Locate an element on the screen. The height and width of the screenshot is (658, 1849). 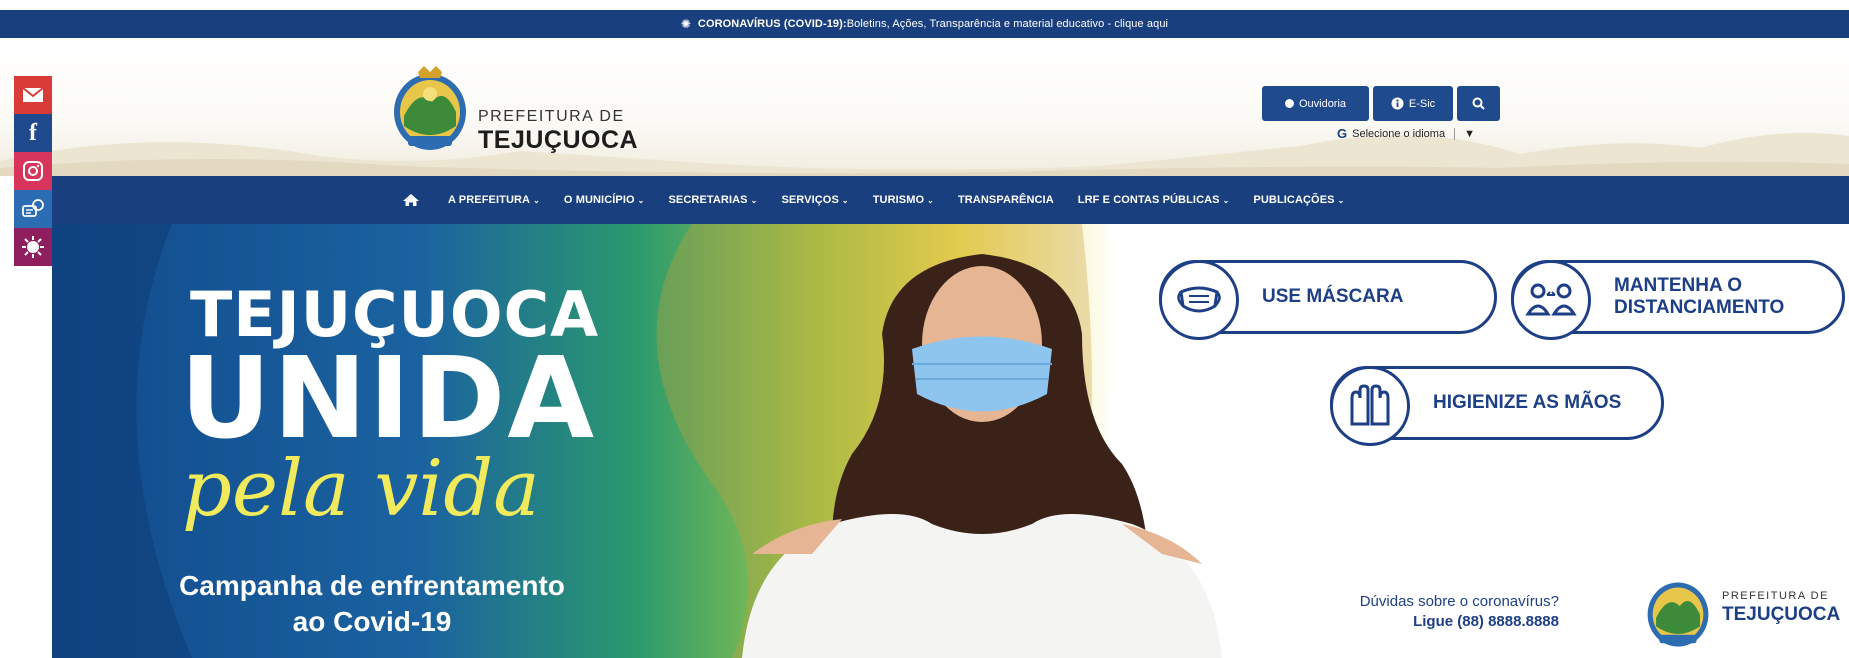
nav-item-lrf: LRF E CONTAS PÚBLICAS ⌄ is located at coordinates (1154, 200).